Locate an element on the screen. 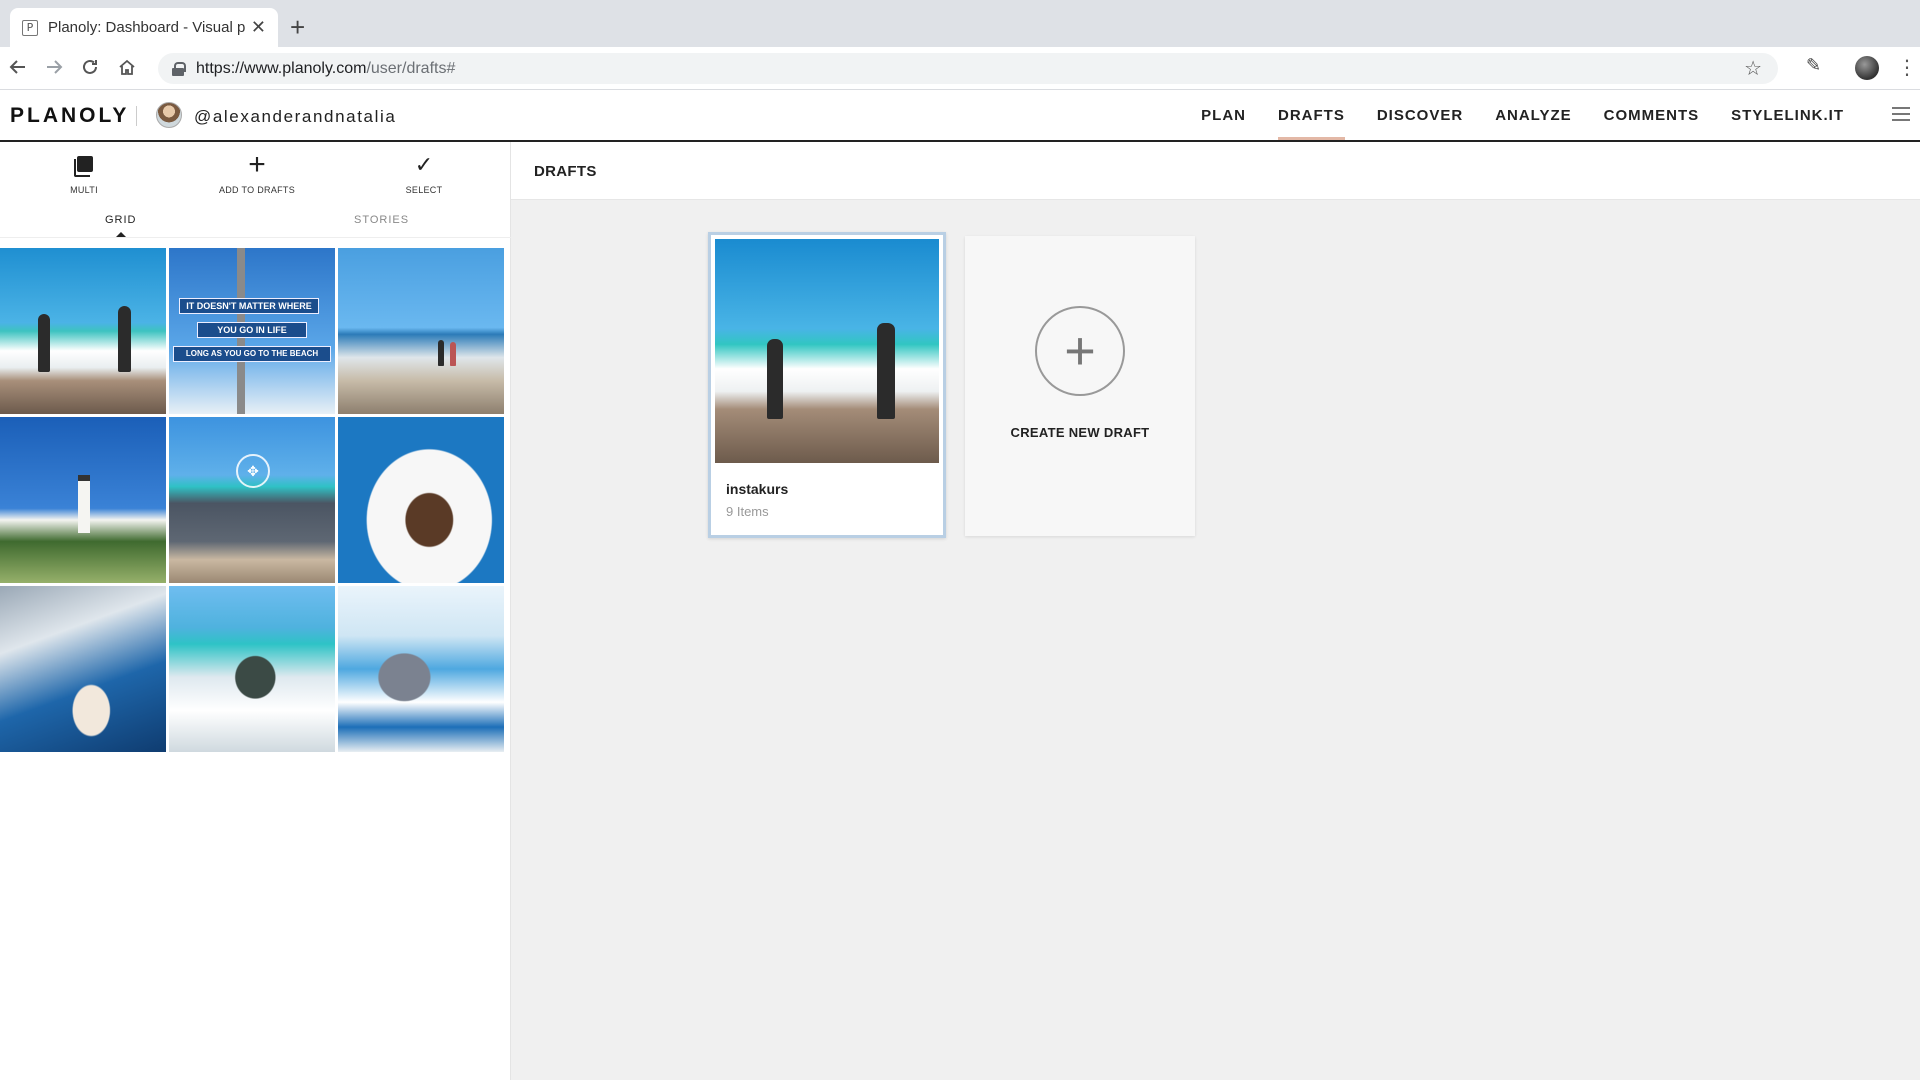 This screenshot has width=1920, height=1080. favicon-icon: P is located at coordinates (30, 27).